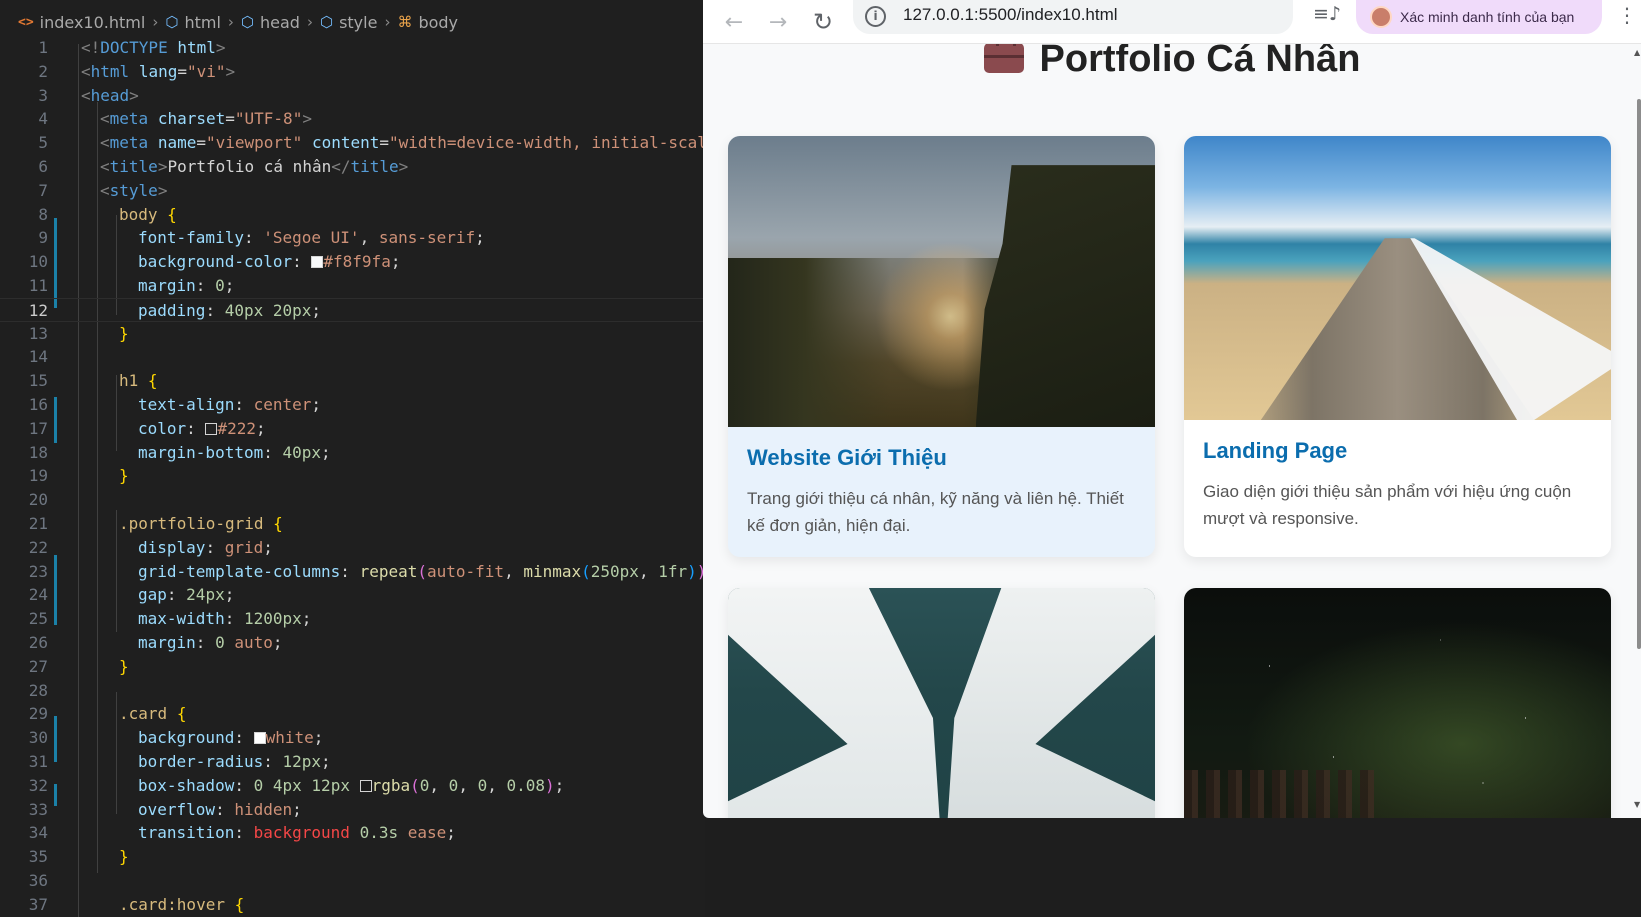 This screenshot has height=917, width=1641. Describe the element at coordinates (224, 619) in the screenshot. I see `code-text: max-width: 1200px;` at that location.